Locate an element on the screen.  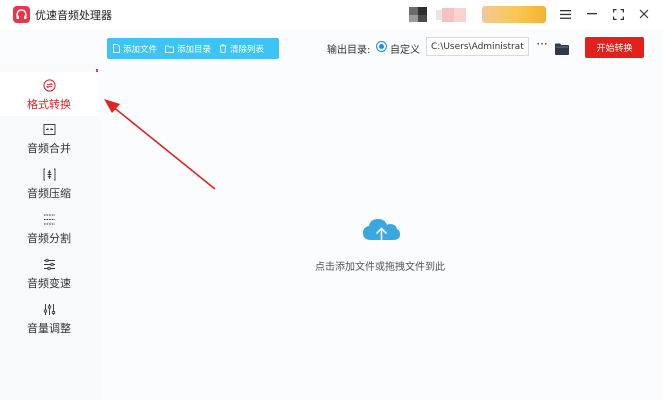
title-bar: 优速音频处理器 is located at coordinates (331, 15).